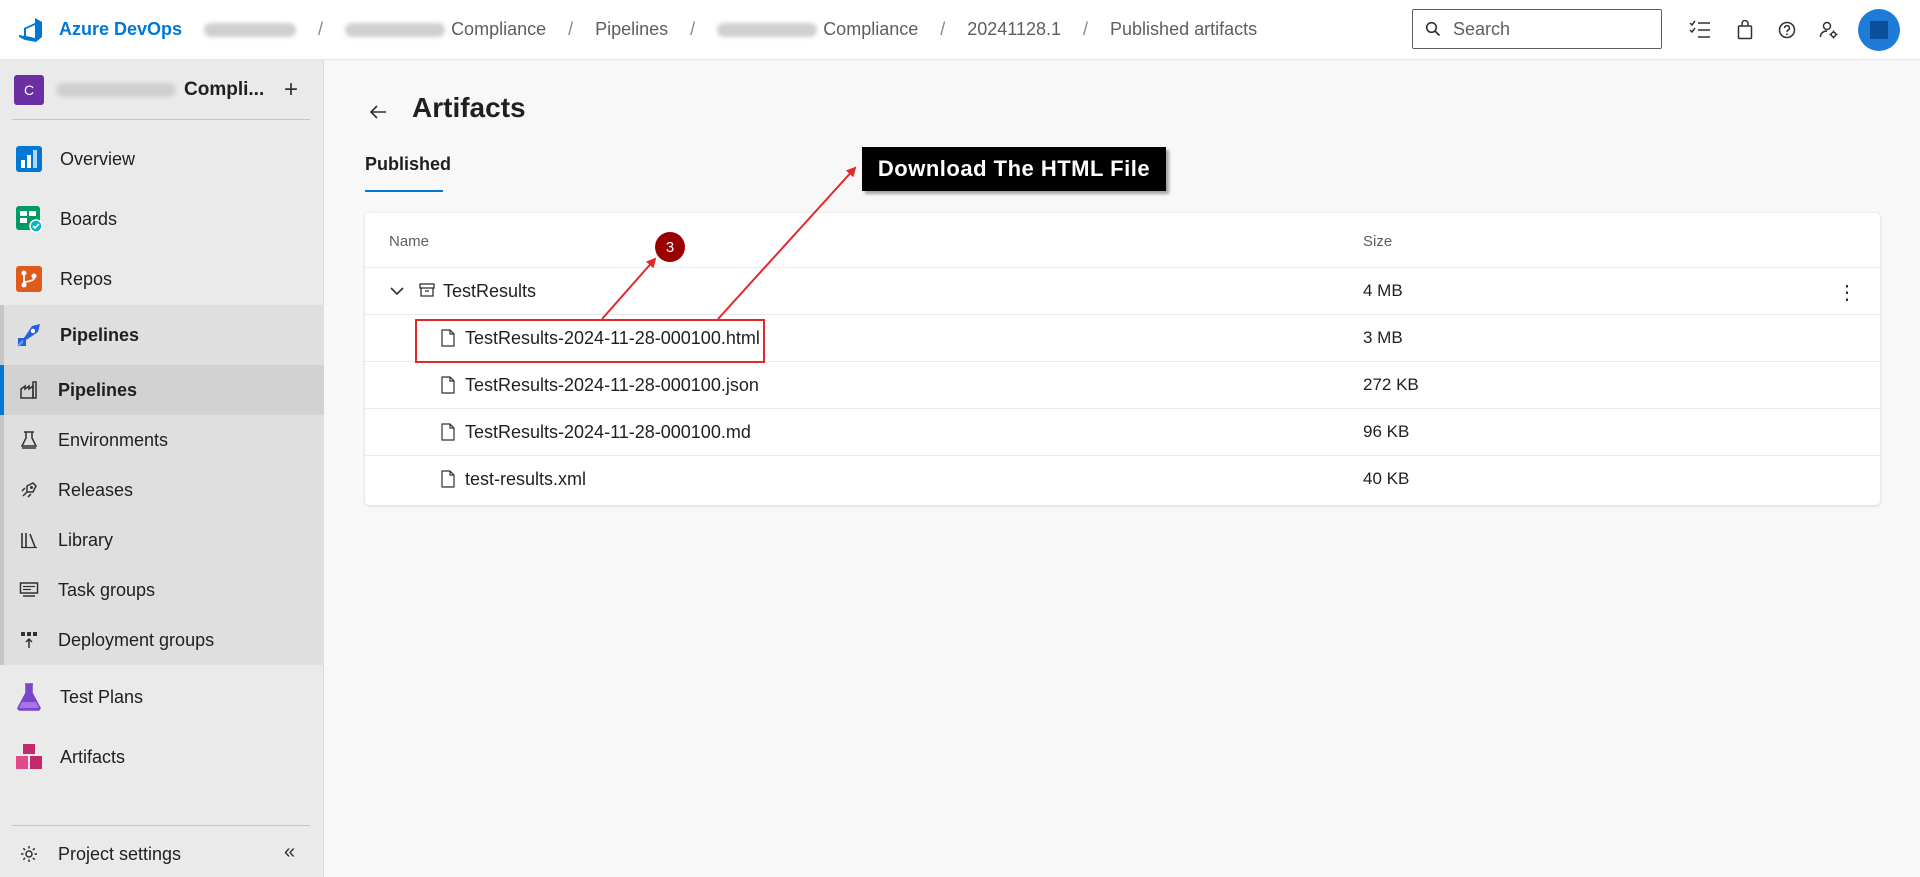 The width and height of the screenshot is (1920, 877). I want to click on work-items-icon, so click(1700, 30).